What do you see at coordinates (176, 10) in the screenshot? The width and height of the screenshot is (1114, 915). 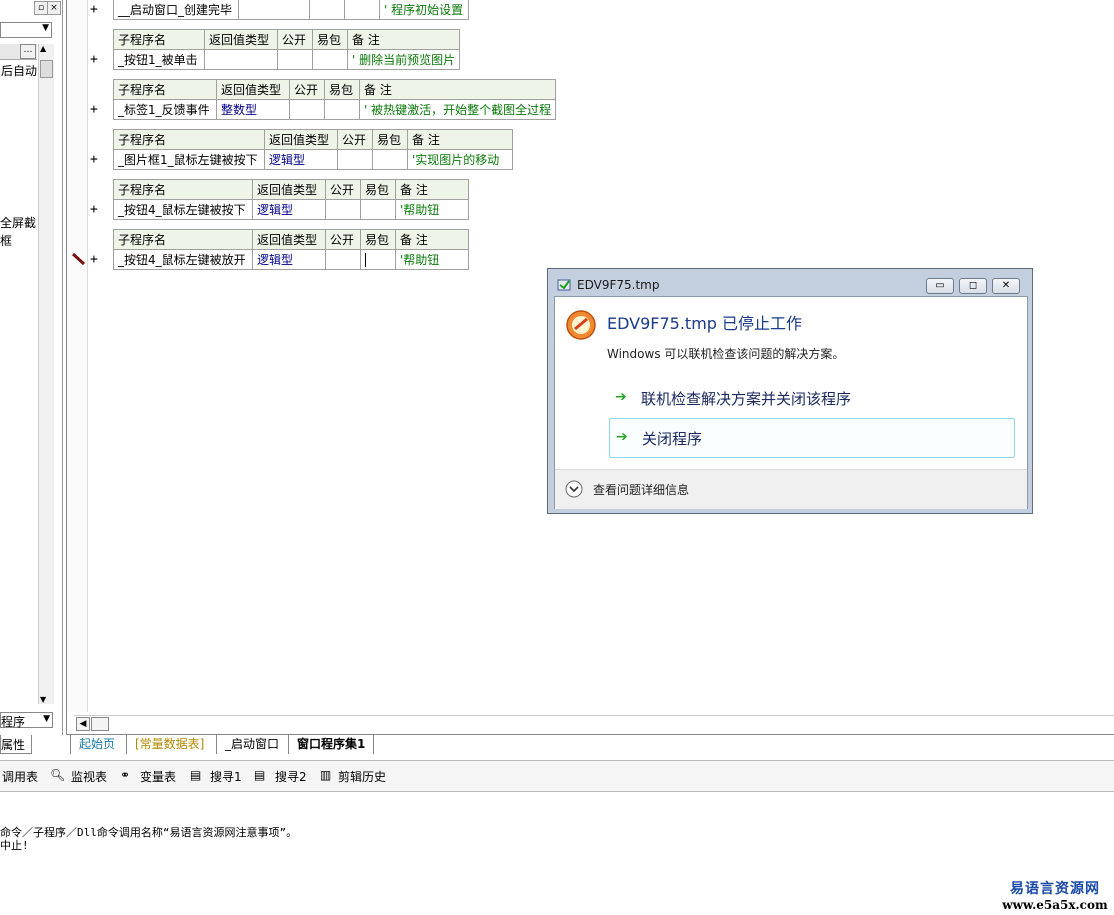 I see `sub-name: __启动窗口_创建完毕` at bounding box center [176, 10].